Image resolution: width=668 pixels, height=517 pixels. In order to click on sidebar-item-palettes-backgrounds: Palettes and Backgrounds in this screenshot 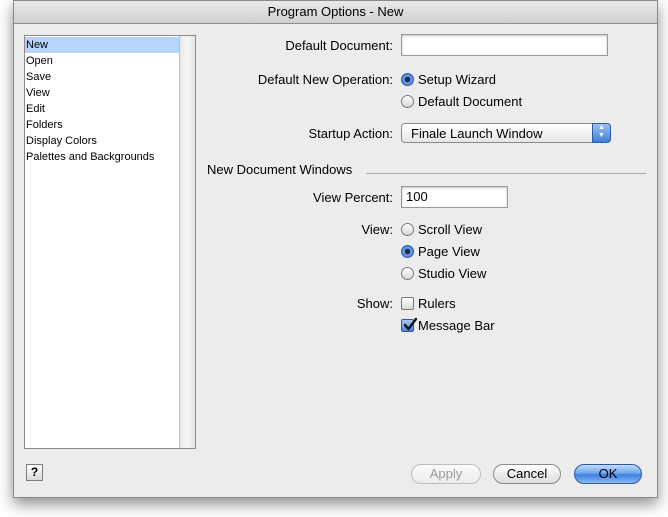, I will do `click(102, 157)`.